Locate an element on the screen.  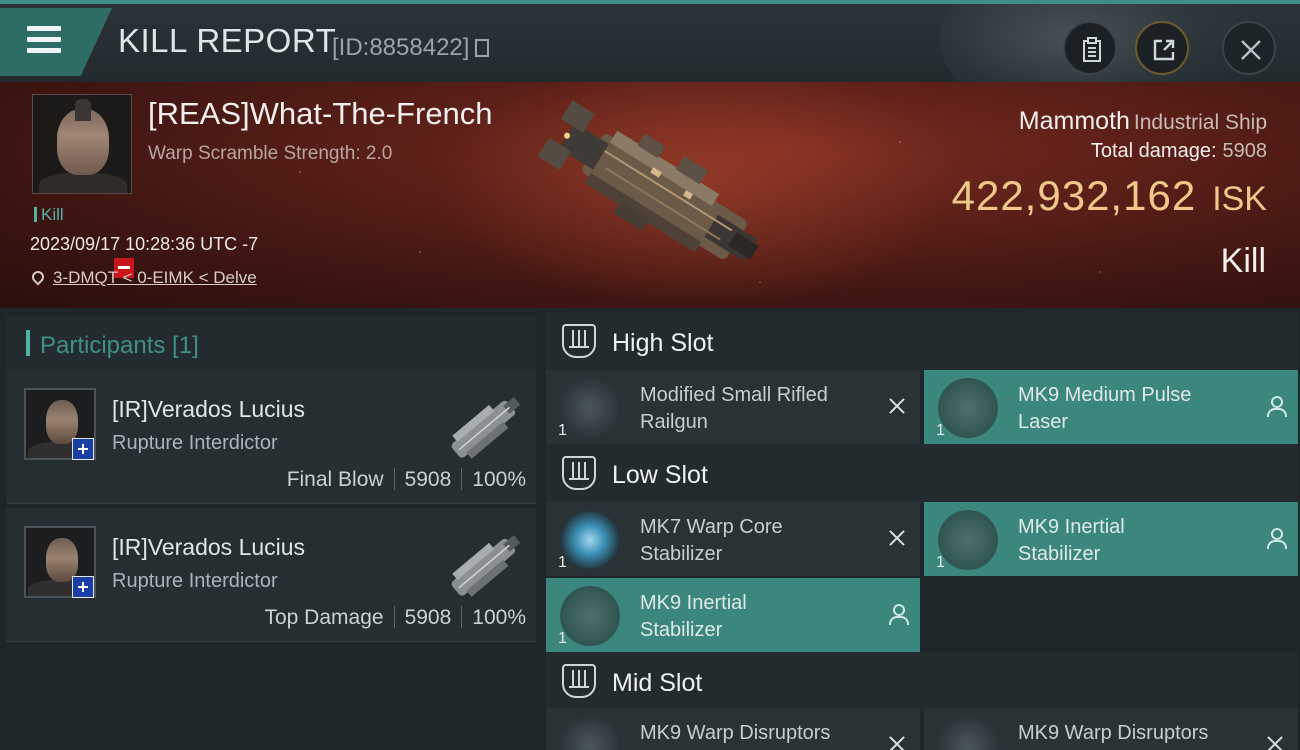
module-item: 1 MK7 Warp Core Stabilizer is located at coordinates (733, 539).